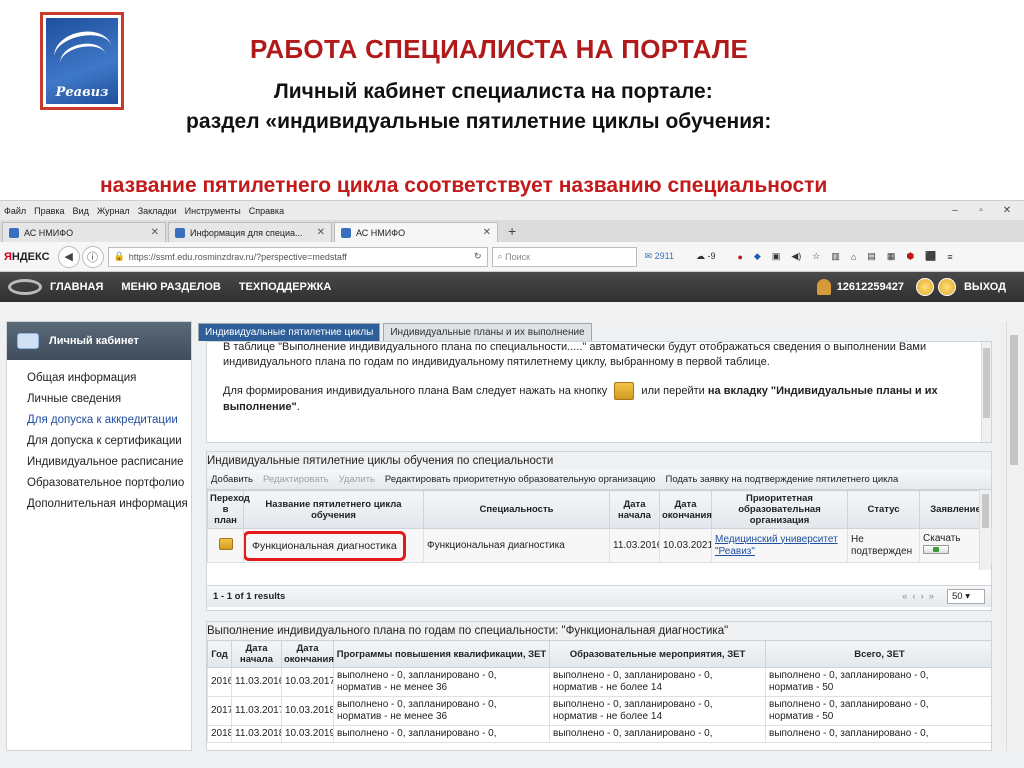 The width and height of the screenshot is (1024, 768). I want to click on total-cell: выполнено - 0, запланировано - 0,, so click(878, 734).